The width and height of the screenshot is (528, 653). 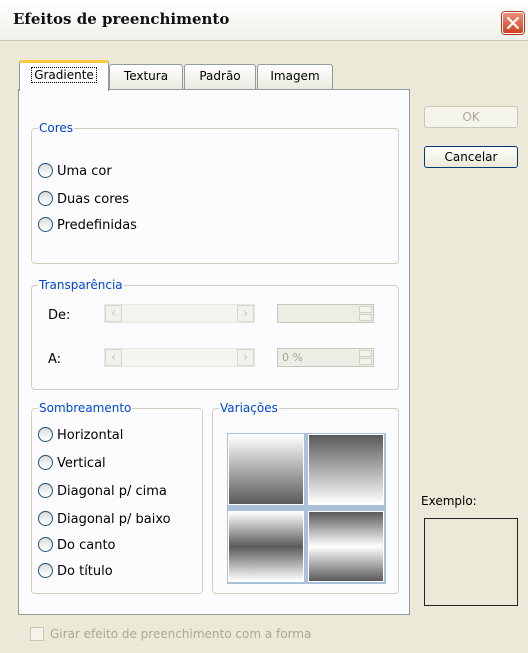 I want to click on radio-duas-cores: Duas cores, so click(x=83, y=200).